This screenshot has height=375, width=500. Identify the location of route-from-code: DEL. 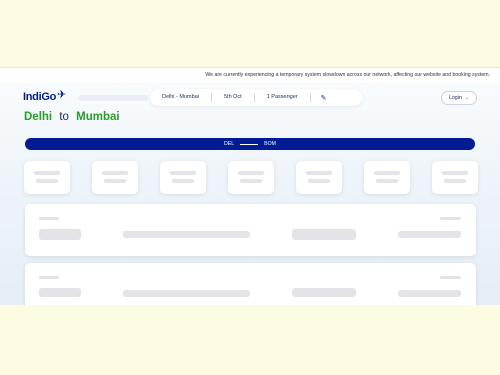
(229, 144).